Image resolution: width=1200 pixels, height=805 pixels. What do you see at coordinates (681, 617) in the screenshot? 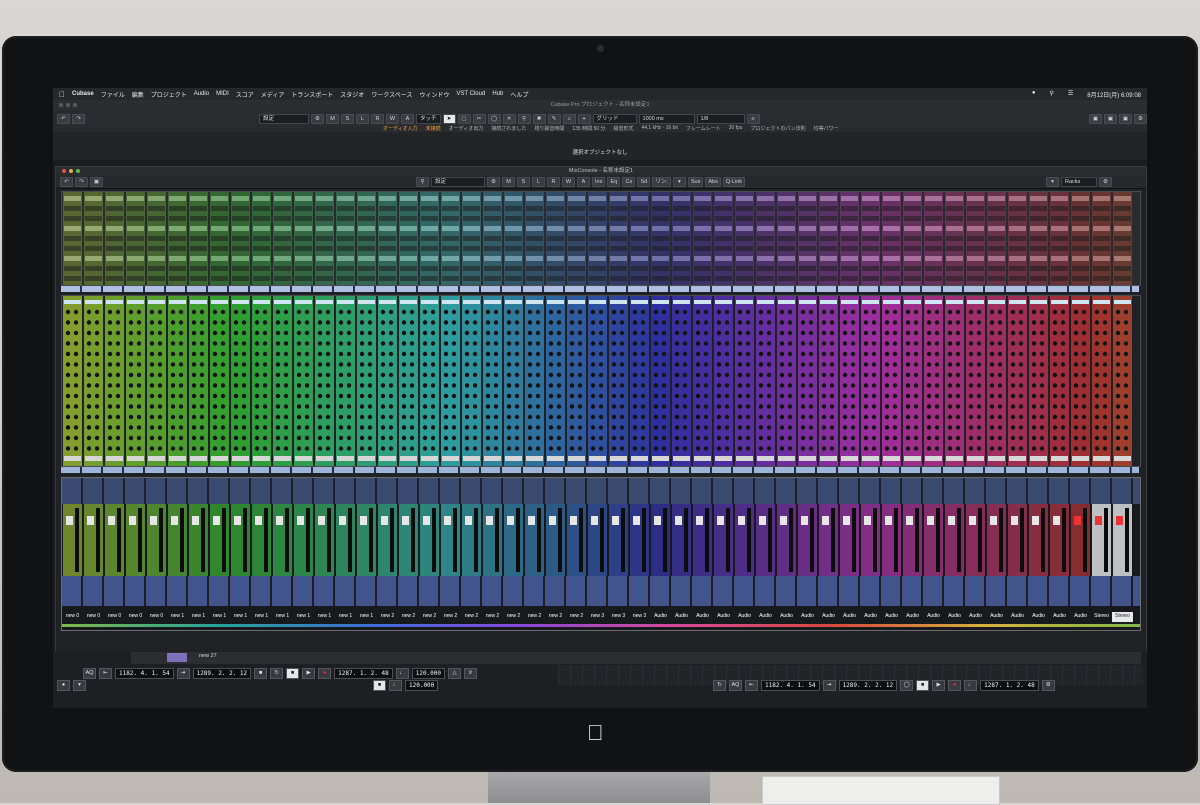
I see `channel-name: Audio` at bounding box center [681, 617].